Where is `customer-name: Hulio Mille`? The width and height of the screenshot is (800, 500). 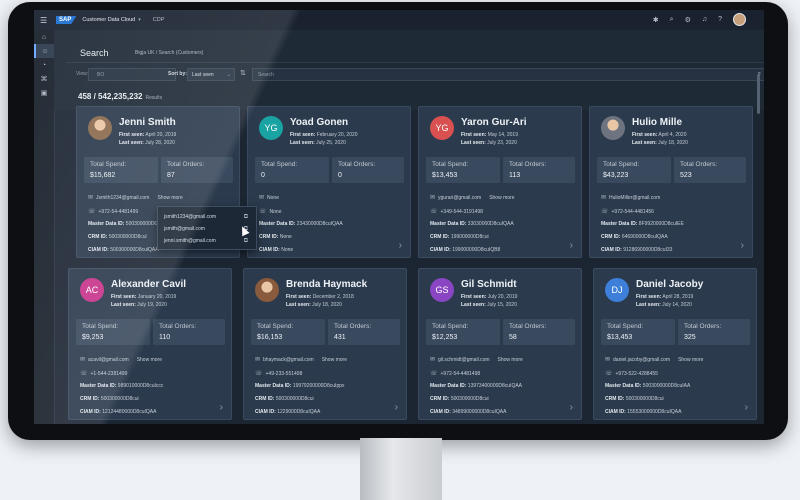
customer-name: Hulio Mille is located at coordinates (657, 122).